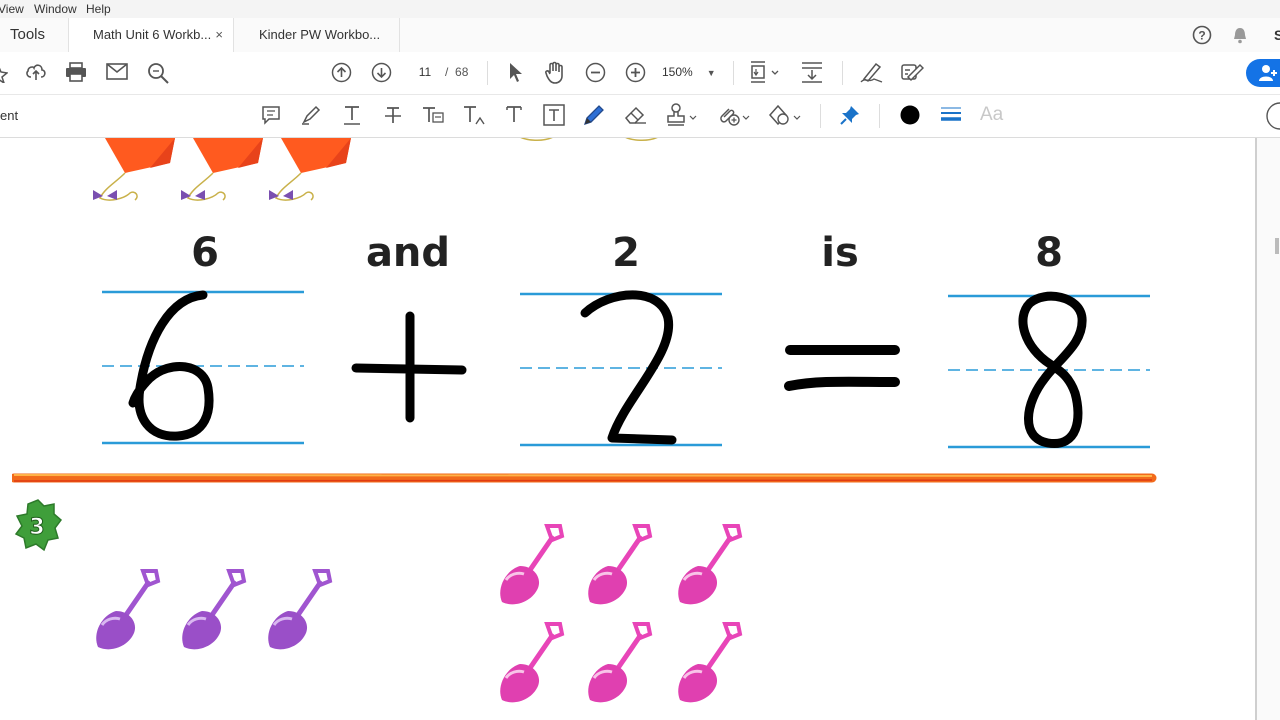 This screenshot has height=720, width=1280. I want to click on help-icon: ?, so click(1202, 35).